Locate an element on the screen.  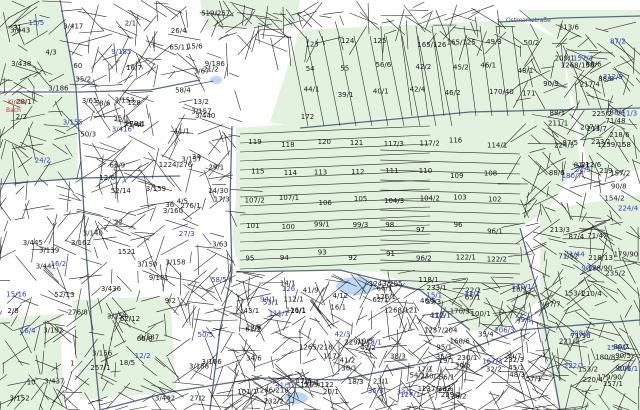
parcel-number: 9/181 is located at coordinates (159, 278).